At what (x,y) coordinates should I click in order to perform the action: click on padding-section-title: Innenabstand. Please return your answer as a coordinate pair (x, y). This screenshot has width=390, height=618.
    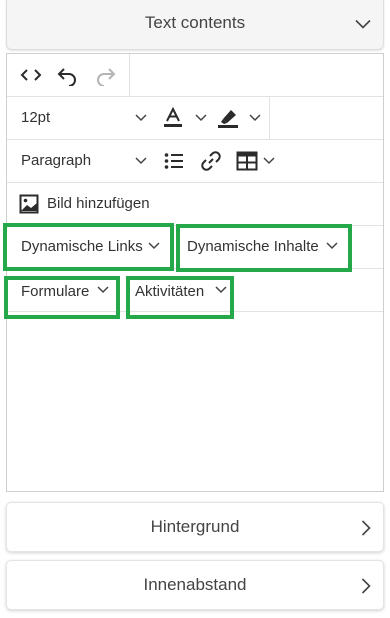
    Looking at the image, I should click on (195, 584).